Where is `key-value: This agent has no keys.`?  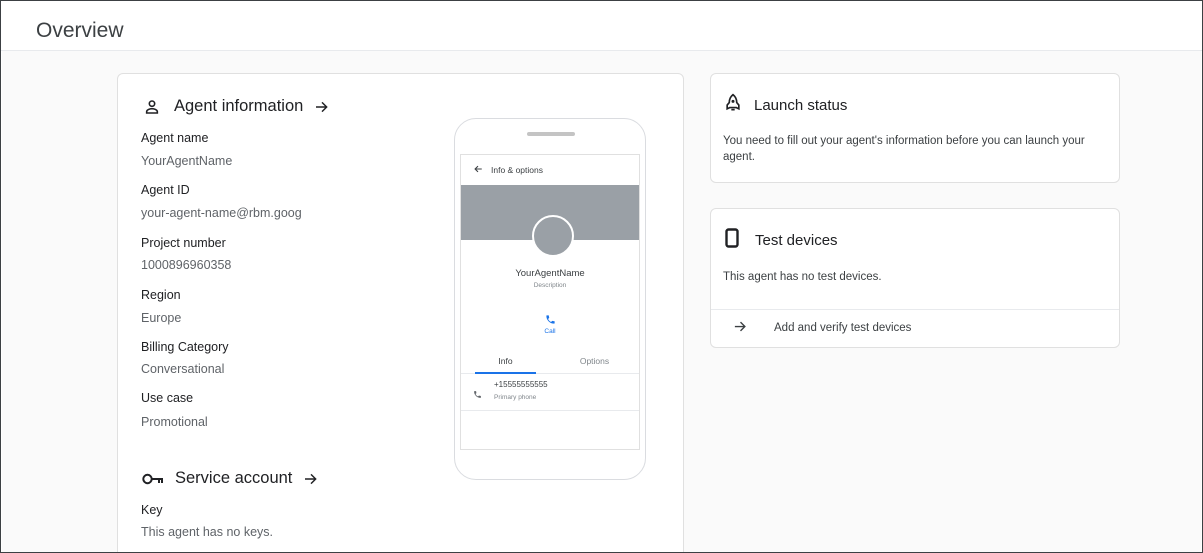
key-value: This agent has no keys. is located at coordinates (207, 532).